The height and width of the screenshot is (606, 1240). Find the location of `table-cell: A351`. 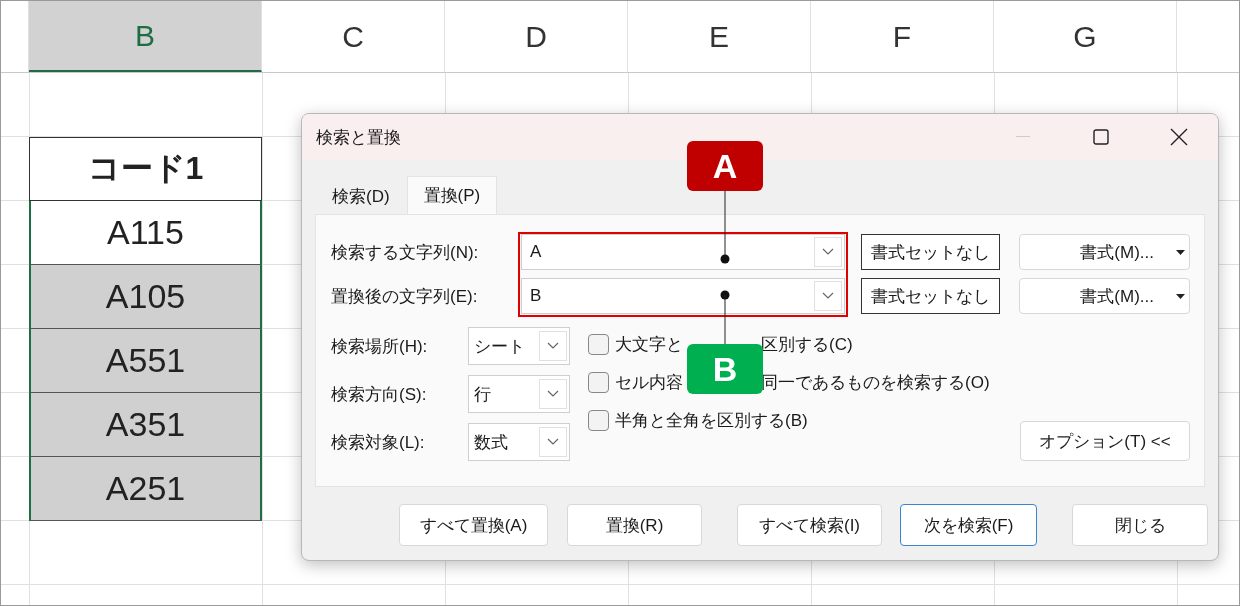

table-cell: A351 is located at coordinates (145, 425).